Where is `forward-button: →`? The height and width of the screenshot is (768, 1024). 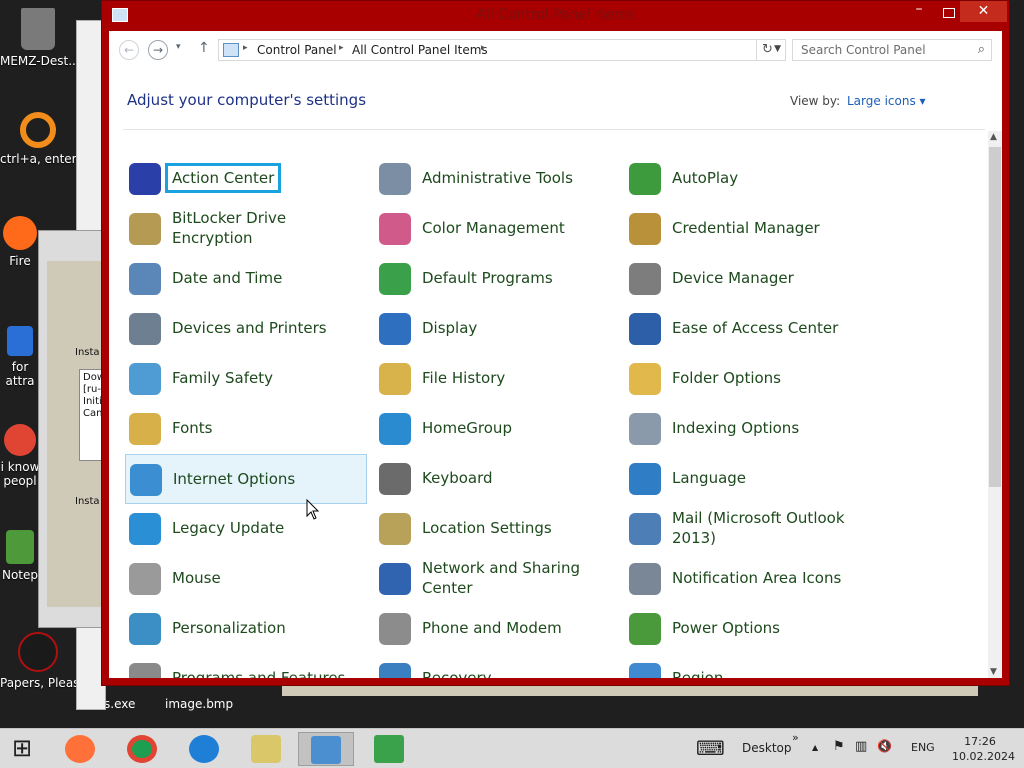
forward-button: → is located at coordinates (158, 50).